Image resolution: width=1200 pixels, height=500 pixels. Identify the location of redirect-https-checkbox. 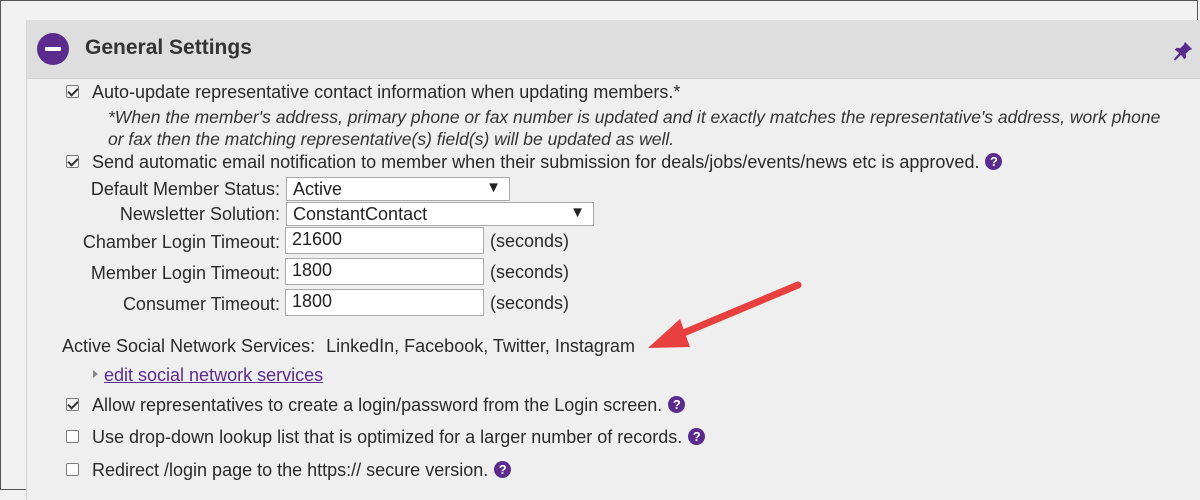
(72, 469).